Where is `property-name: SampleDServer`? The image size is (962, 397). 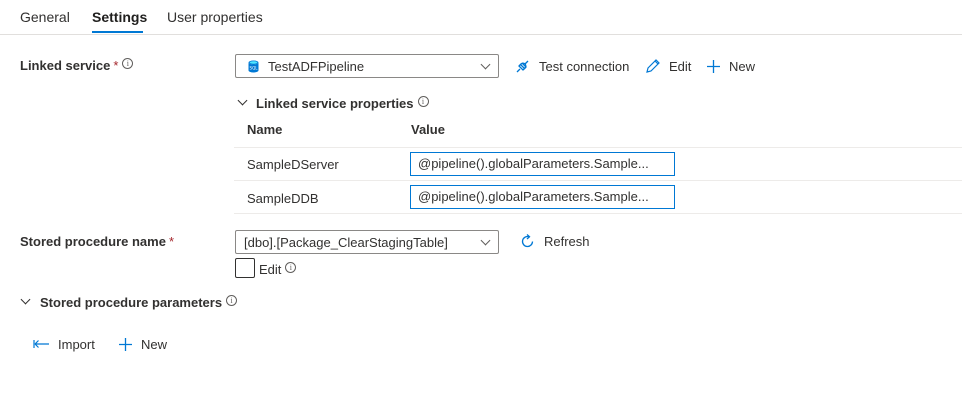
property-name: SampleDServer is located at coordinates (293, 164).